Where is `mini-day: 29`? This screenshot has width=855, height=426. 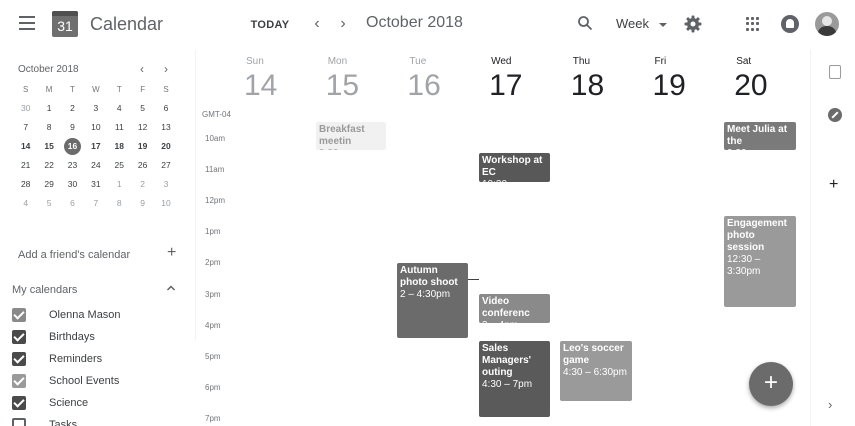
mini-day: 29 is located at coordinates (48, 184).